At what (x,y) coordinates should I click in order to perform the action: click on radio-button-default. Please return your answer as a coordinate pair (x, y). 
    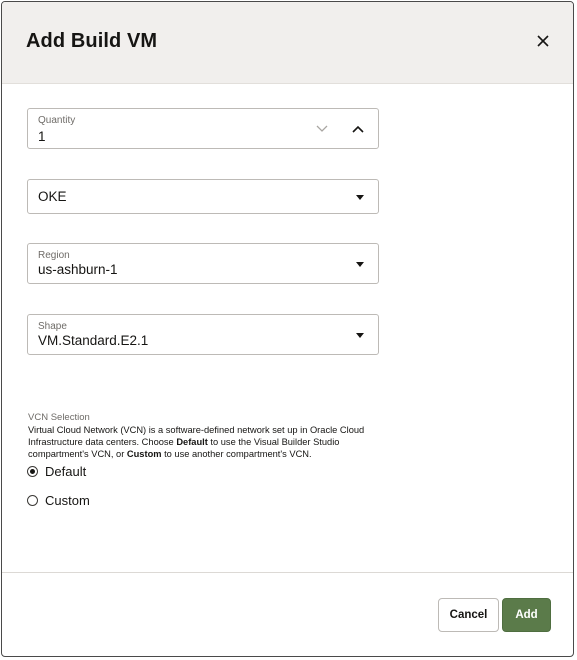
    Looking at the image, I should click on (32, 471).